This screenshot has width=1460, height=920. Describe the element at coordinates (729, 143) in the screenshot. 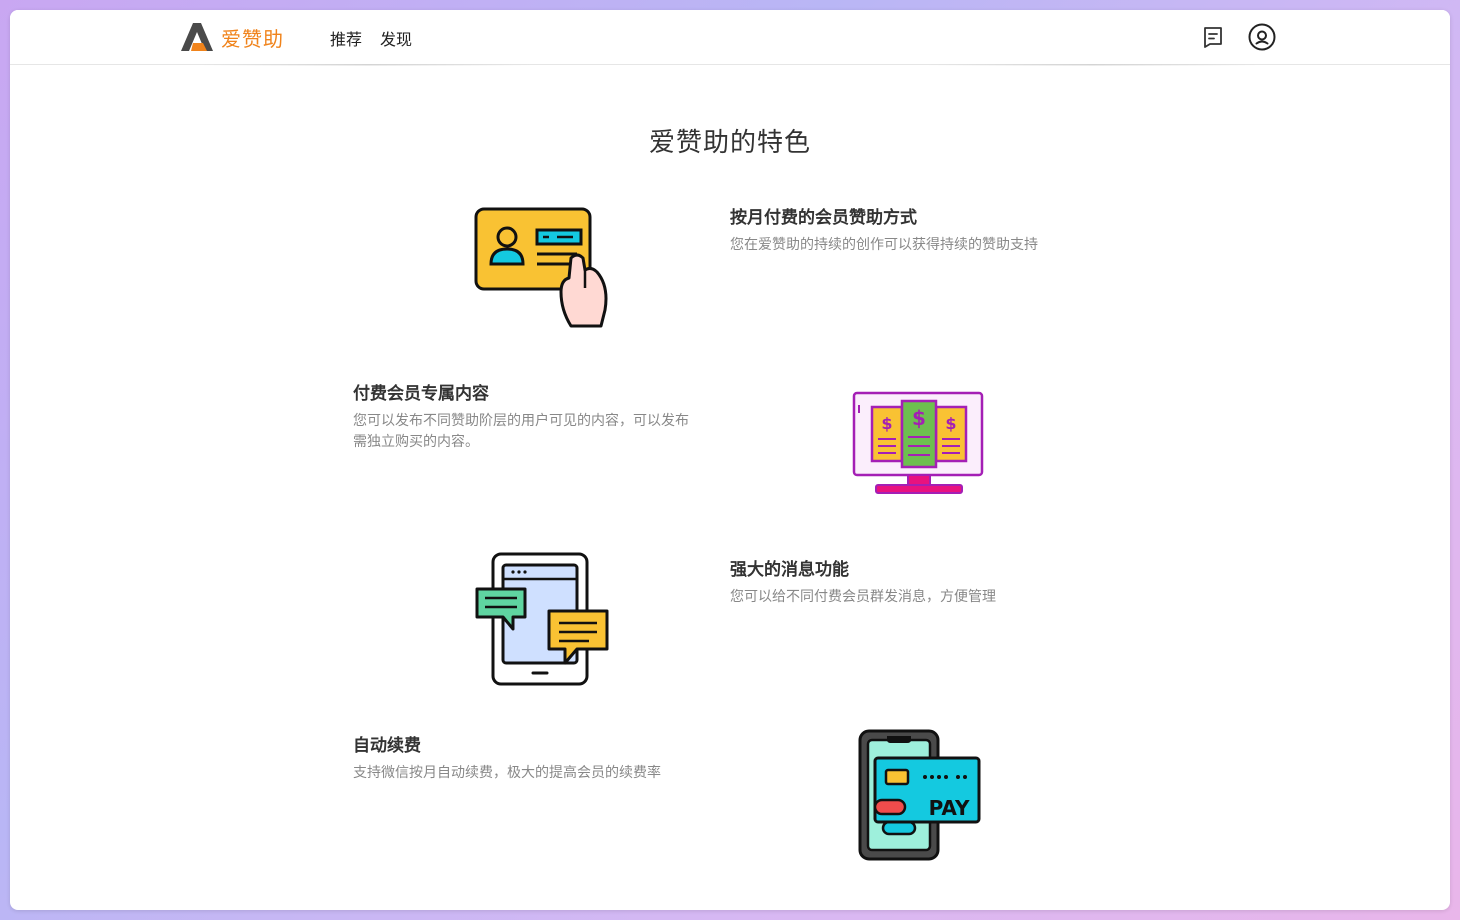

I see `page-title: 爱赞助的特色` at that location.